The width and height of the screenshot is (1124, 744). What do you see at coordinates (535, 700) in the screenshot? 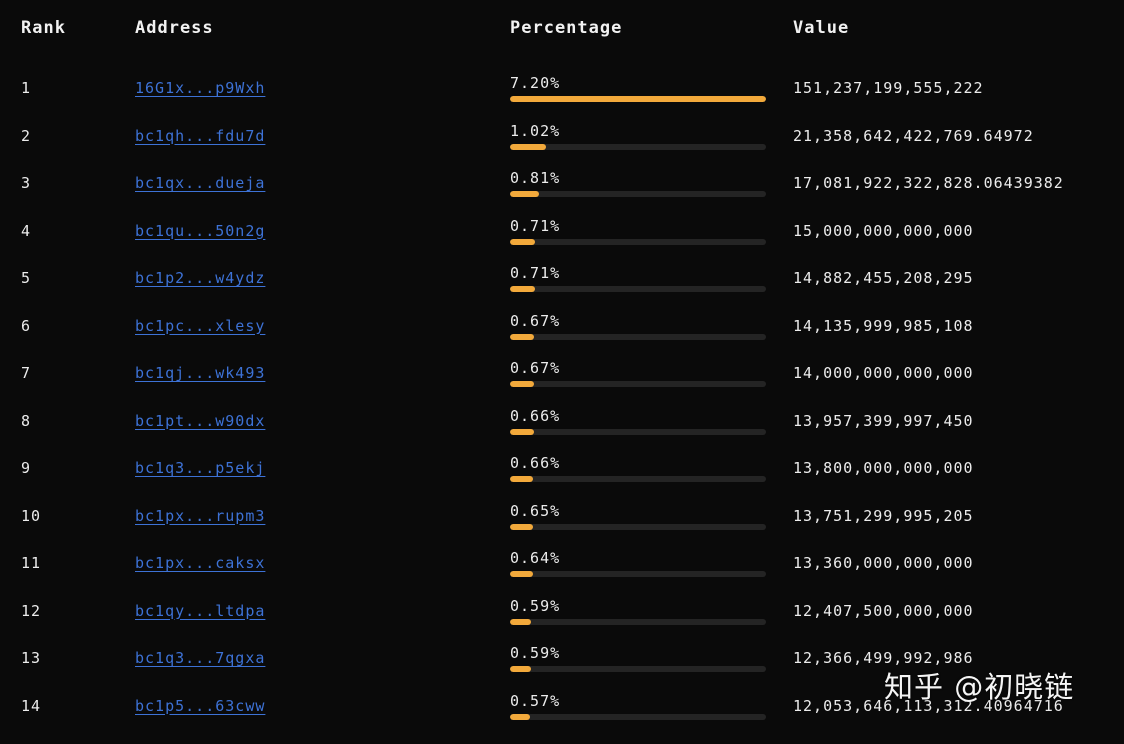
I see `percentage-text: 0.57%` at bounding box center [535, 700].